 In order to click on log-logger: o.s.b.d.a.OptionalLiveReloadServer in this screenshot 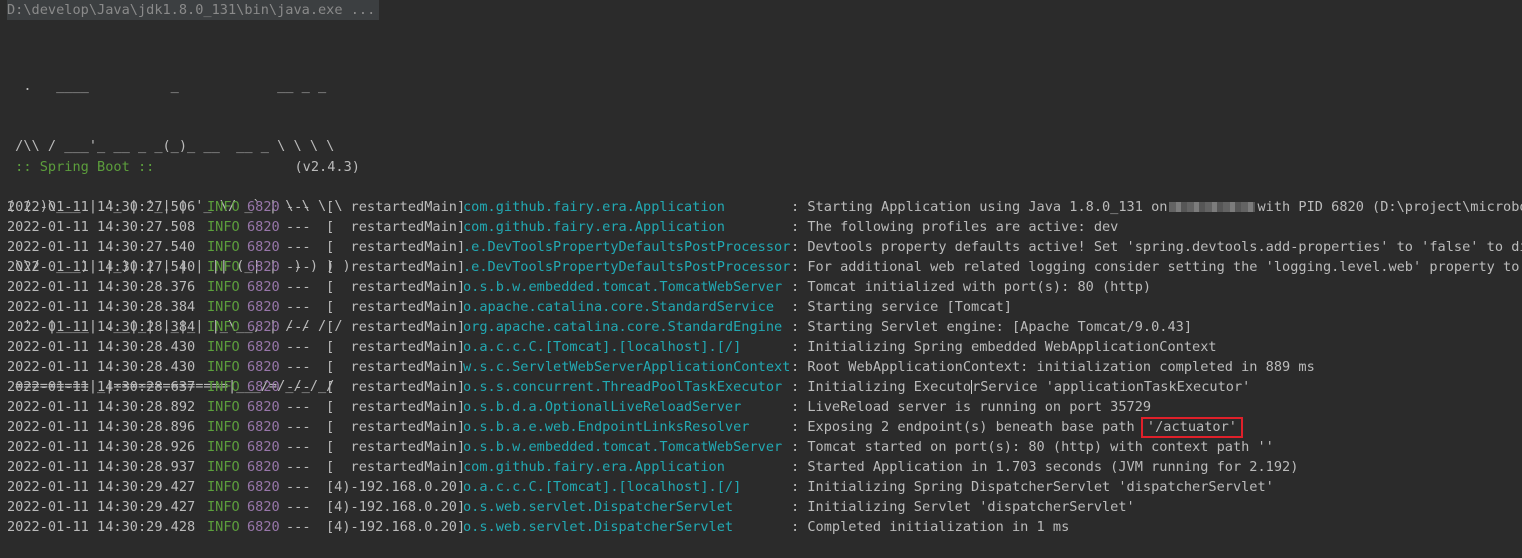, I will do `click(602, 407)`.